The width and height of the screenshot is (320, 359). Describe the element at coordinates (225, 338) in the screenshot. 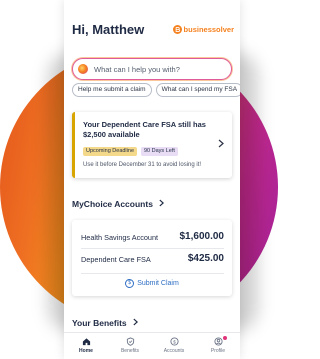

I see `notification-dot` at that location.